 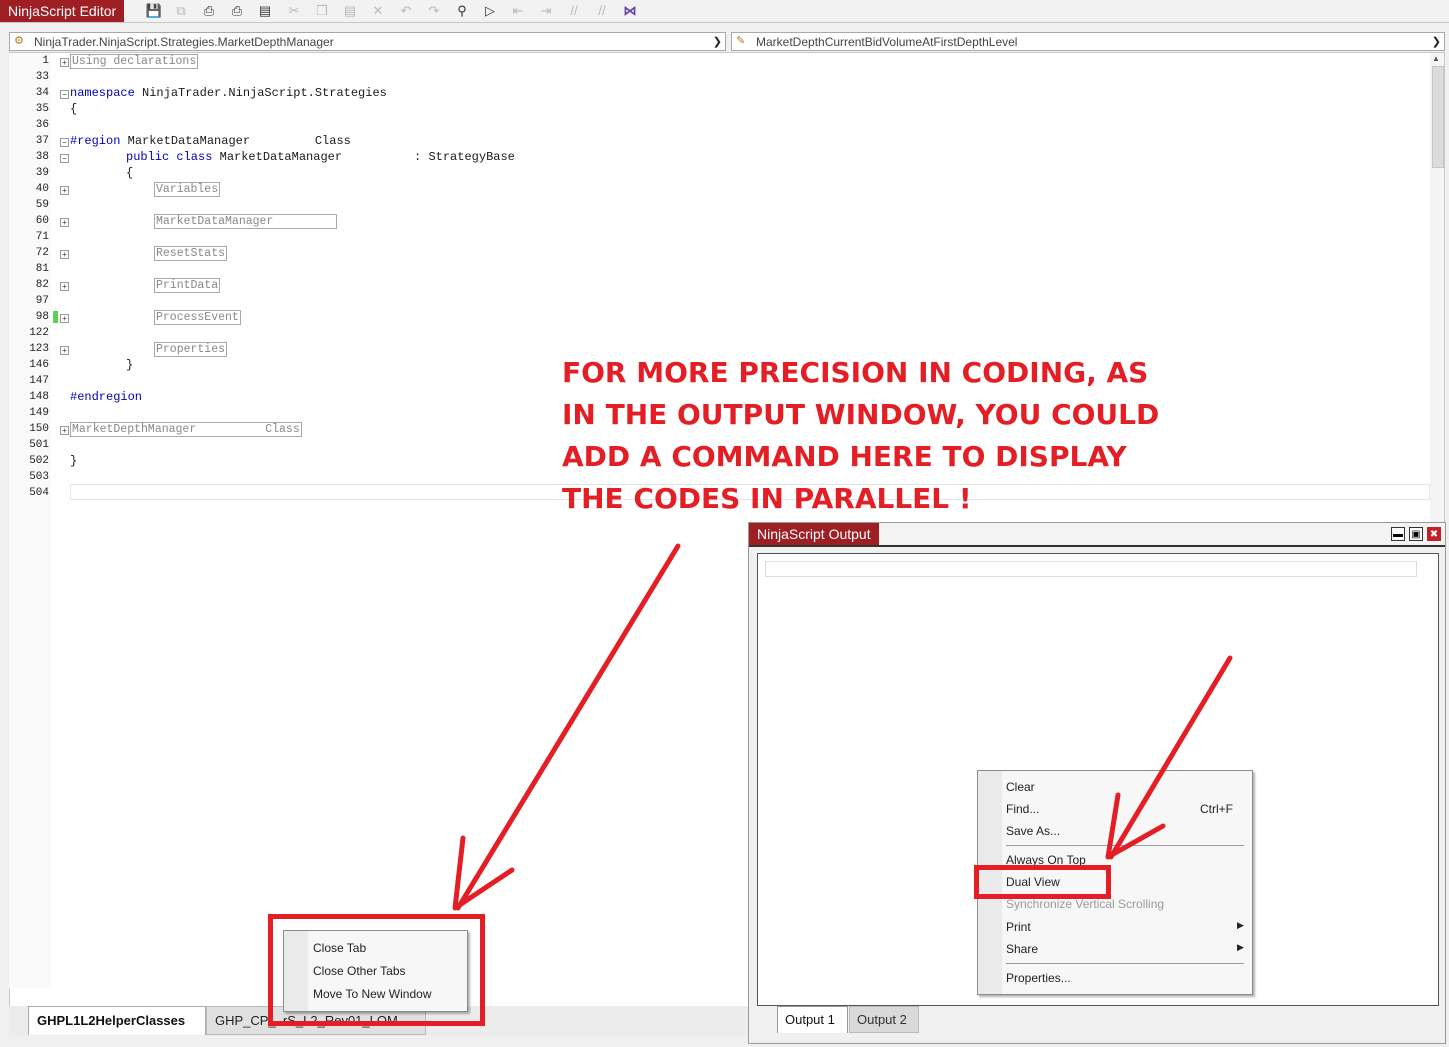 What do you see at coordinates (1170, 757) in the screenshot?
I see `arrow-to-dual-view` at bounding box center [1170, 757].